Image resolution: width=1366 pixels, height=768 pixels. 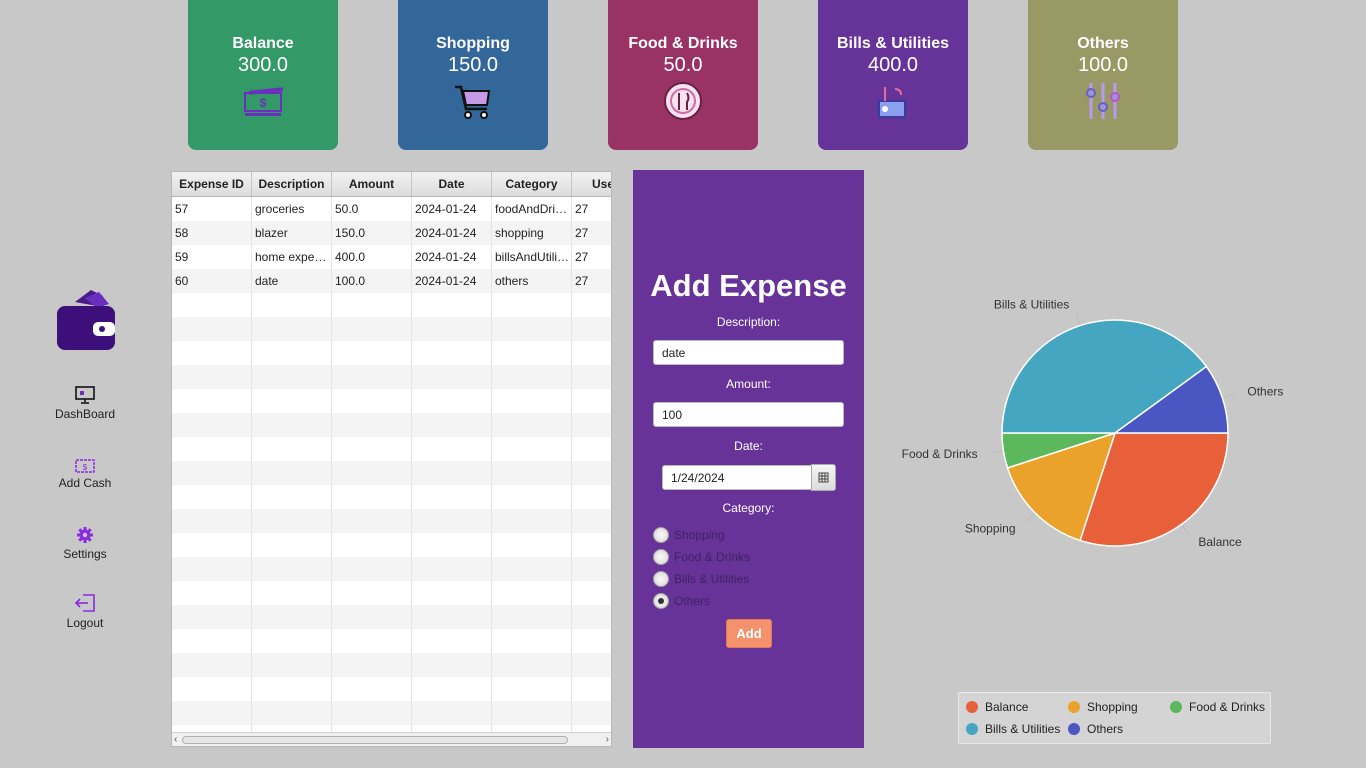 What do you see at coordinates (701, 579) in the screenshot?
I see `radio-bills-utilities: Bills & Utilities` at bounding box center [701, 579].